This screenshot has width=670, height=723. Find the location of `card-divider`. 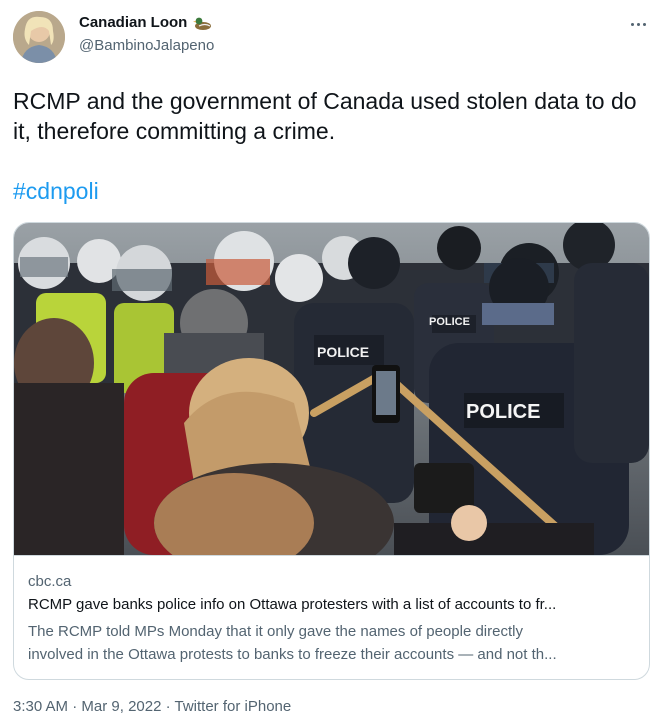

card-divider is located at coordinates (331, 555).